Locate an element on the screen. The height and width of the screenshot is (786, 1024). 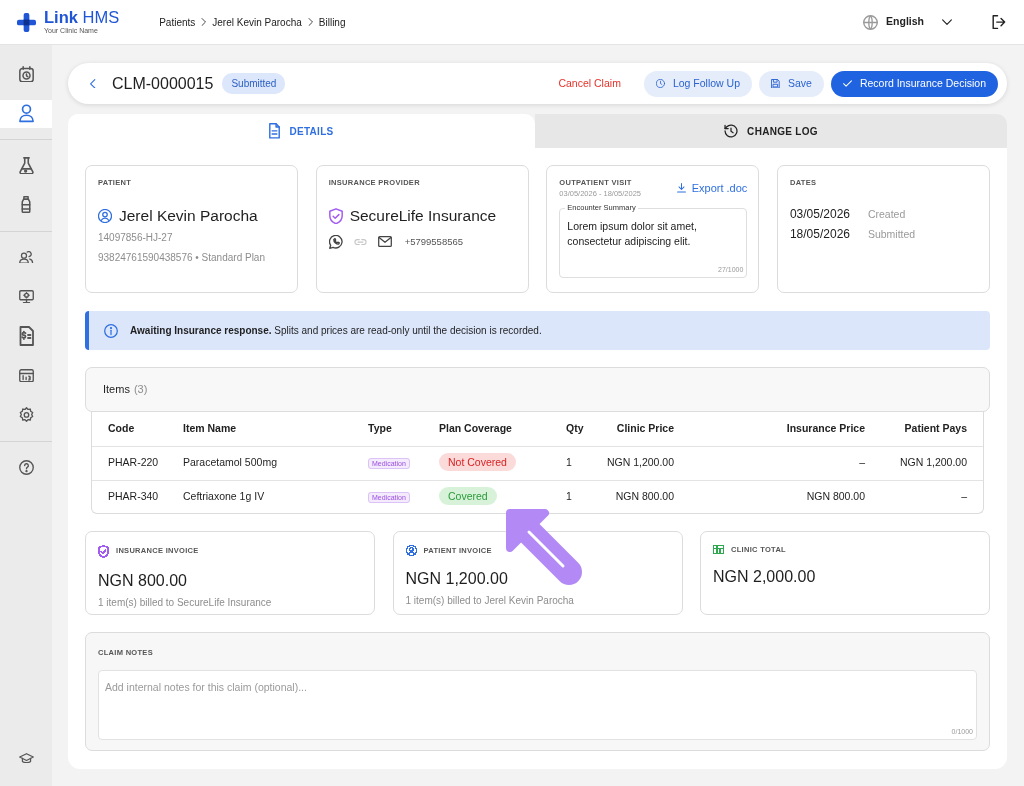
download-icon is located at coordinates (681, 188).